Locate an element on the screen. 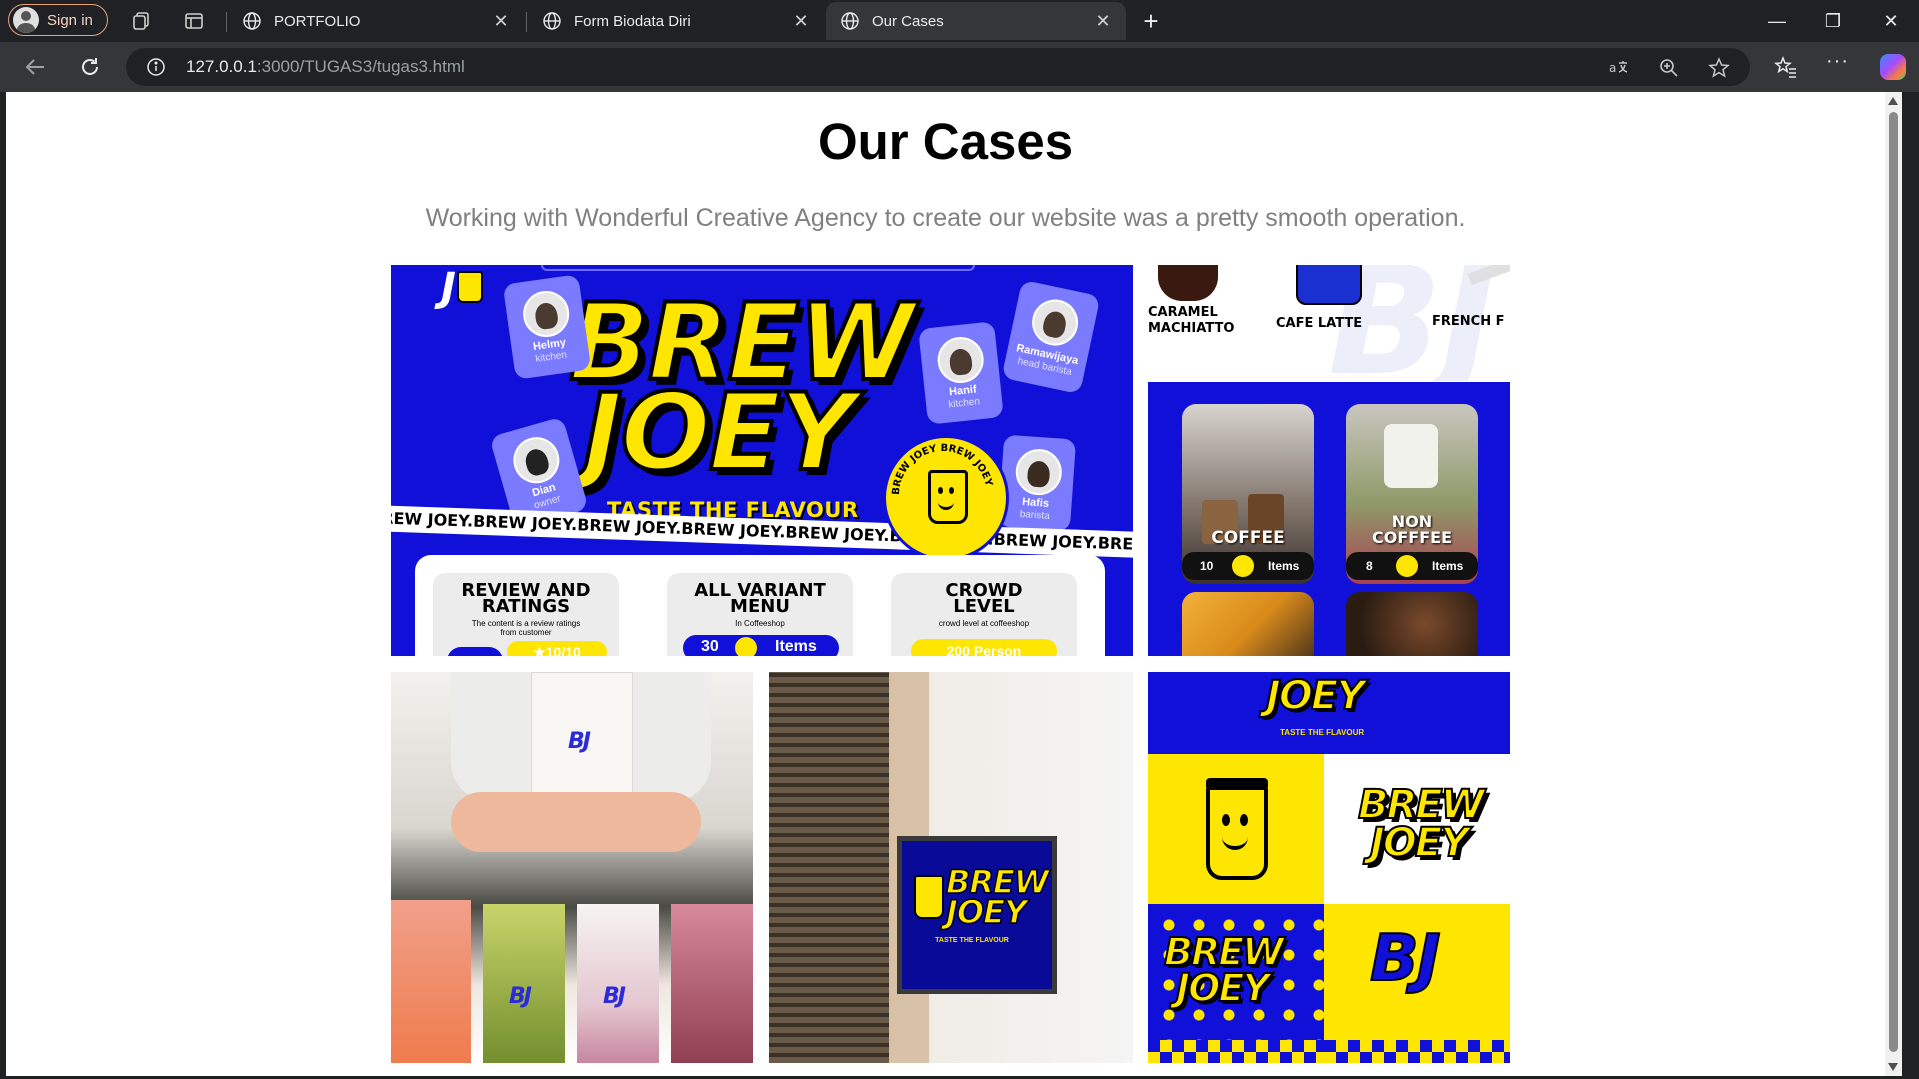  identity-pattern-tile: BREW JOEY is located at coordinates (1236, 983).